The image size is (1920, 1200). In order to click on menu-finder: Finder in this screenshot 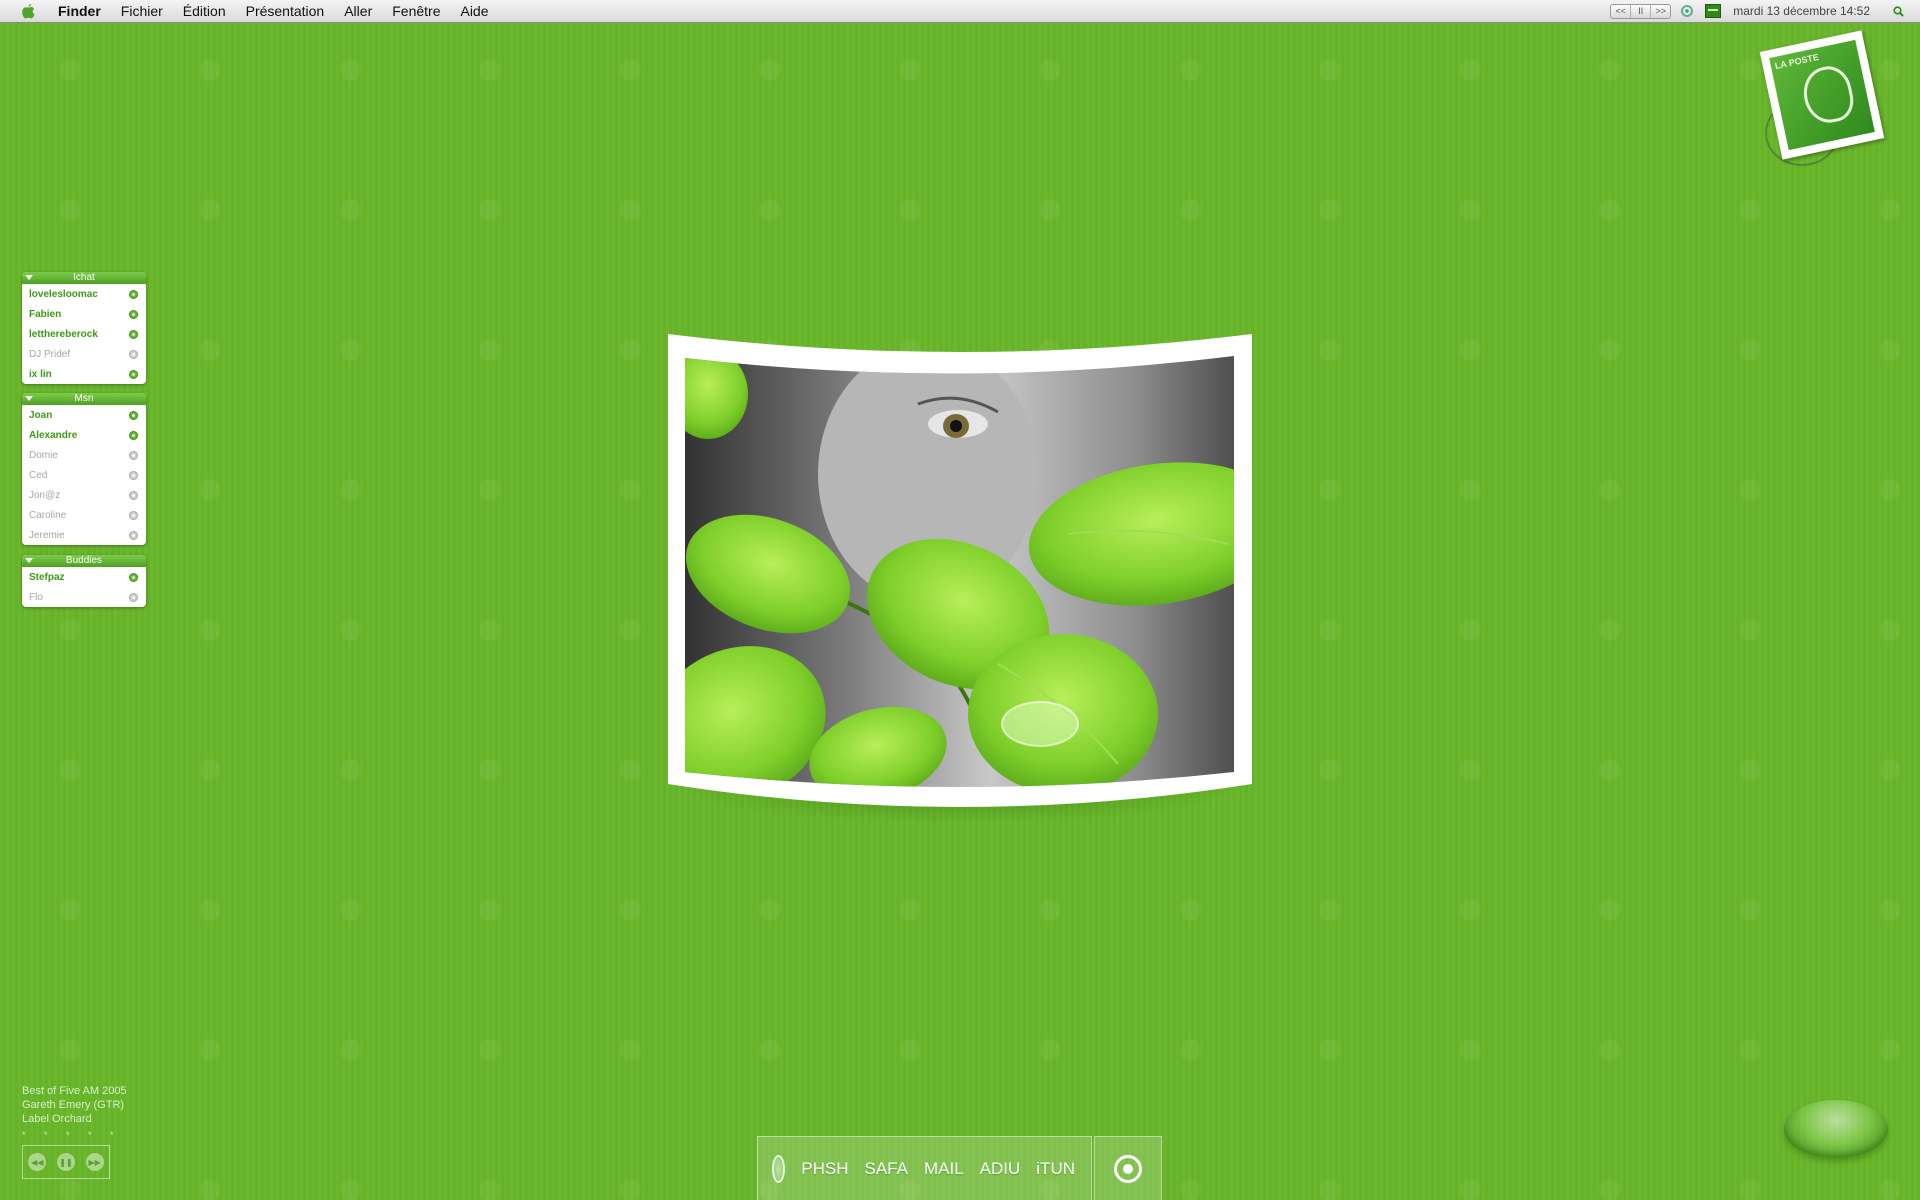, I will do `click(79, 11)`.